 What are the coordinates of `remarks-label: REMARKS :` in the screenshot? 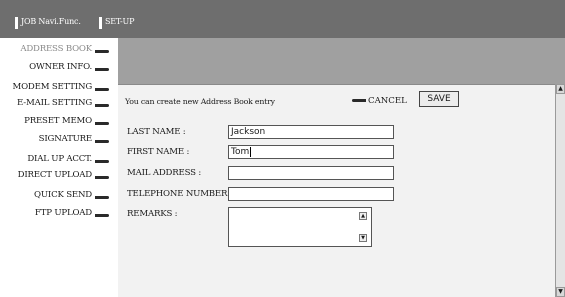 It's located at (152, 214).